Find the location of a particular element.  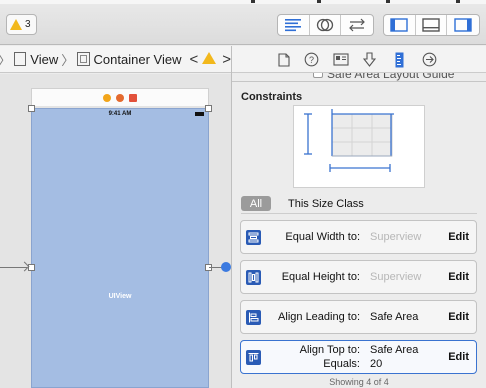

constraint-row-align-leading: Align Leading to: Safe Area Edit is located at coordinates (358, 317).